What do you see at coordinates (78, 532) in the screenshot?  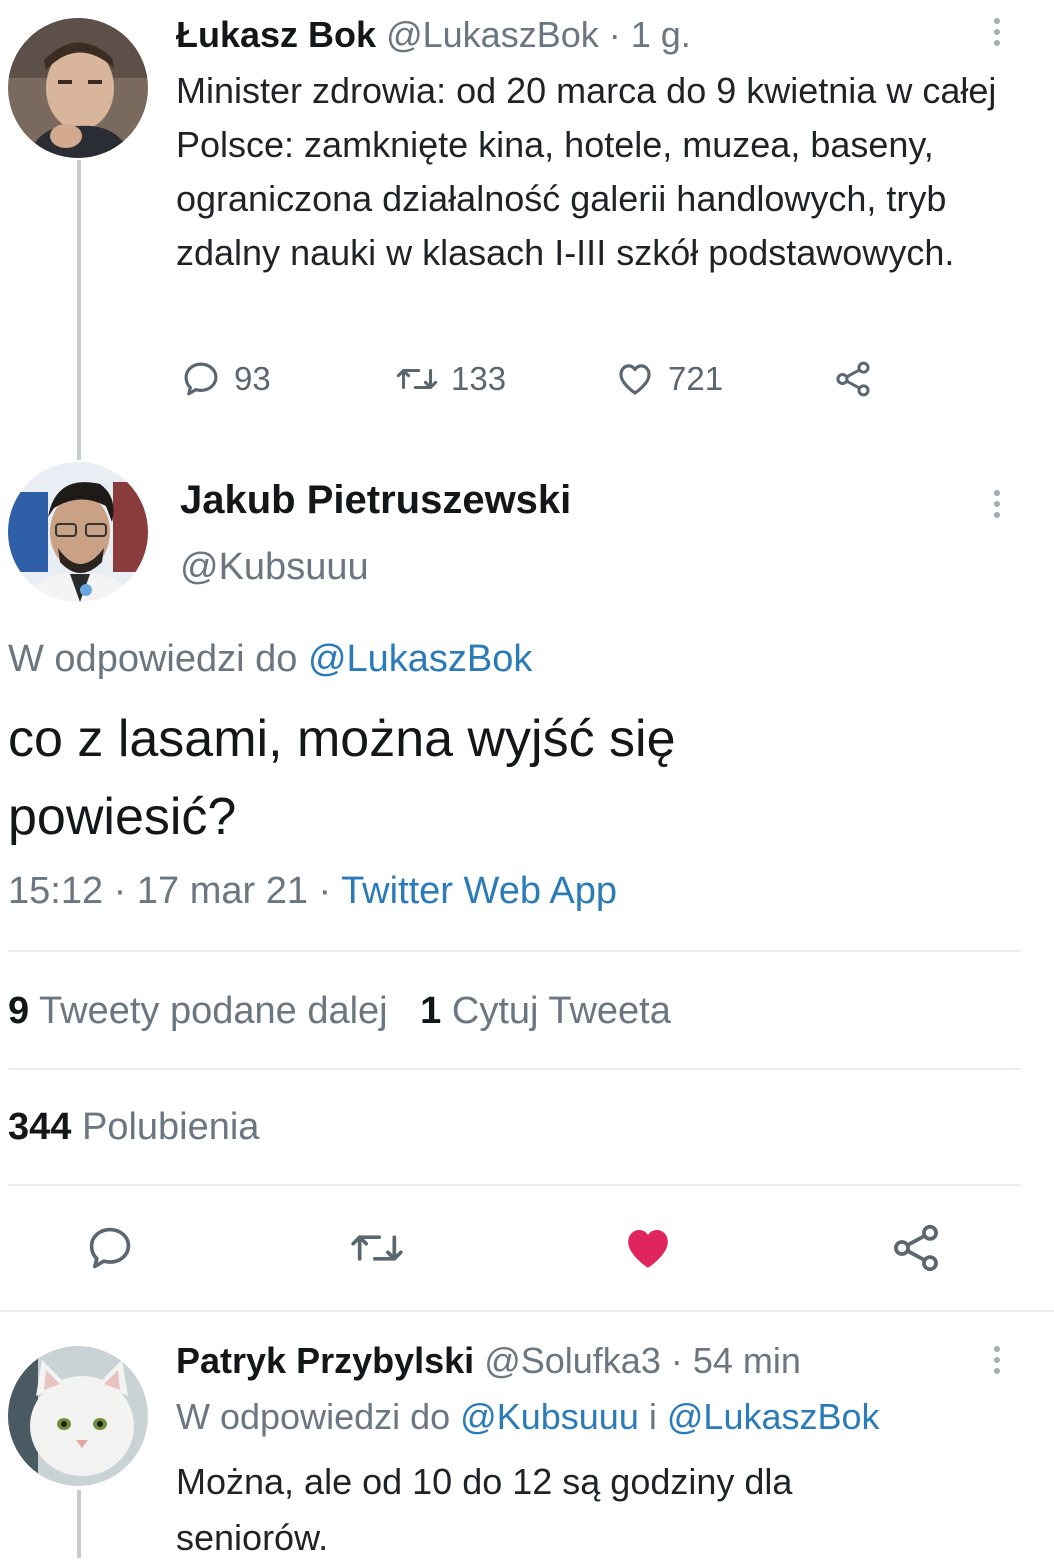 I see `avatar-jakub` at bounding box center [78, 532].